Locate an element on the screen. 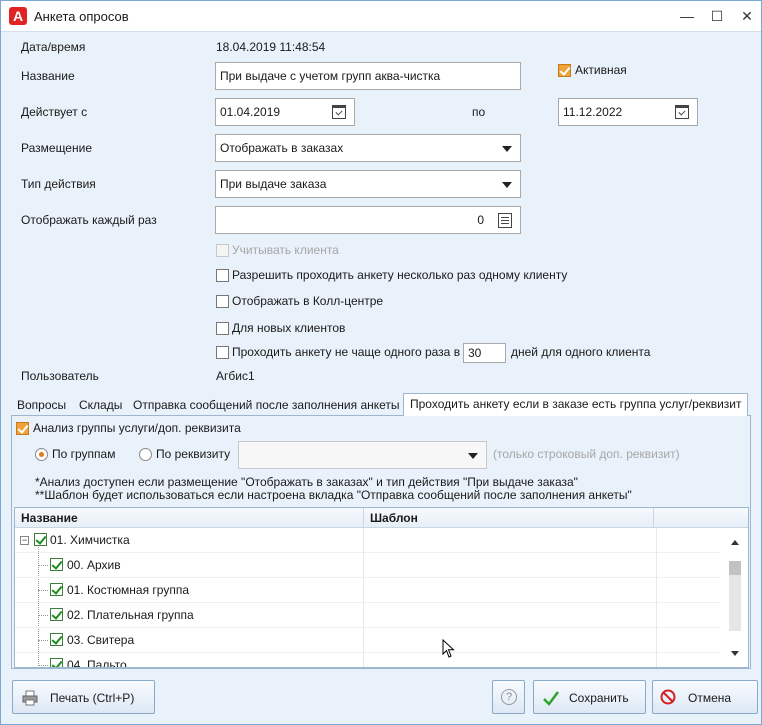  by-groups-radio is located at coordinates (41, 454).